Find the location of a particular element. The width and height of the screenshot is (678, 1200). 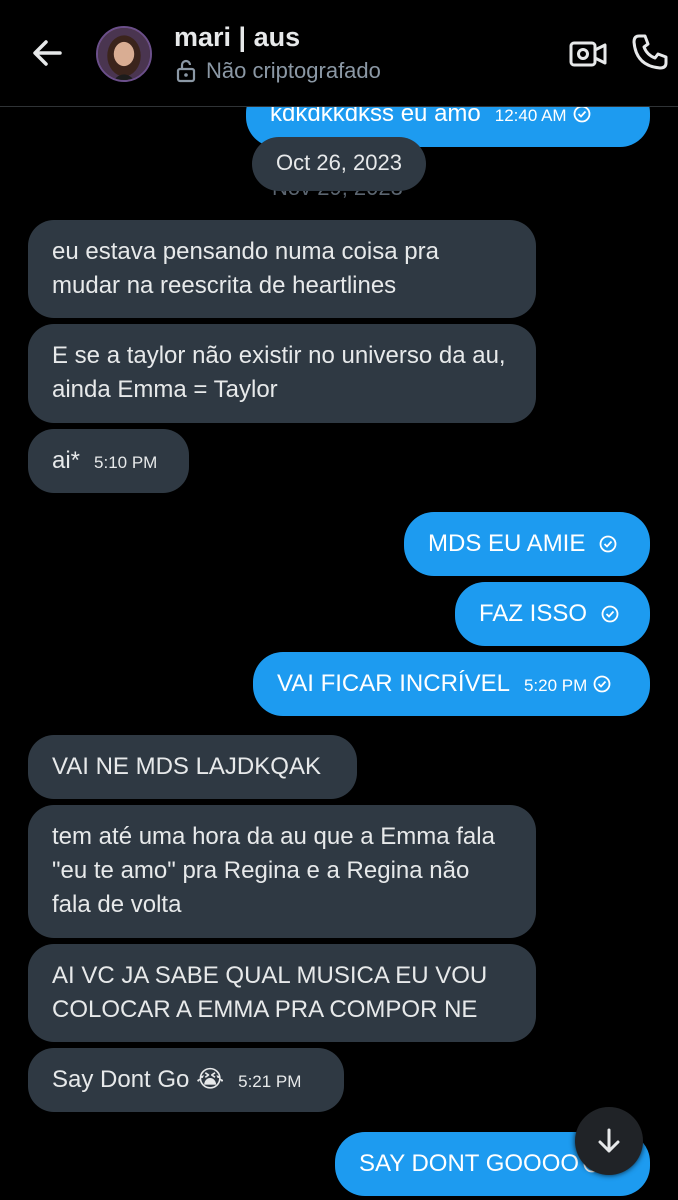

message-received: ai* 5:10 PM is located at coordinates (108, 461).